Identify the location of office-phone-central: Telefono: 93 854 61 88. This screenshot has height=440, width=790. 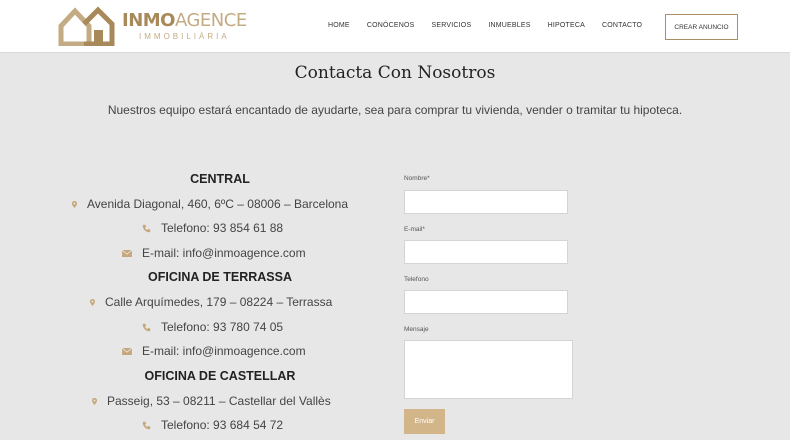
(212, 228).